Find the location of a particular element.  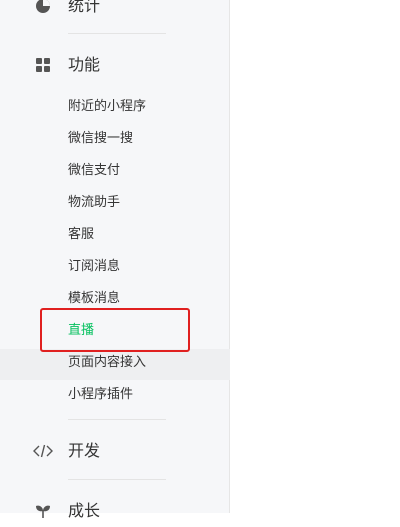

sidebar-item-nearby-miniprogram: 附近的小程序 is located at coordinates (115, 107).